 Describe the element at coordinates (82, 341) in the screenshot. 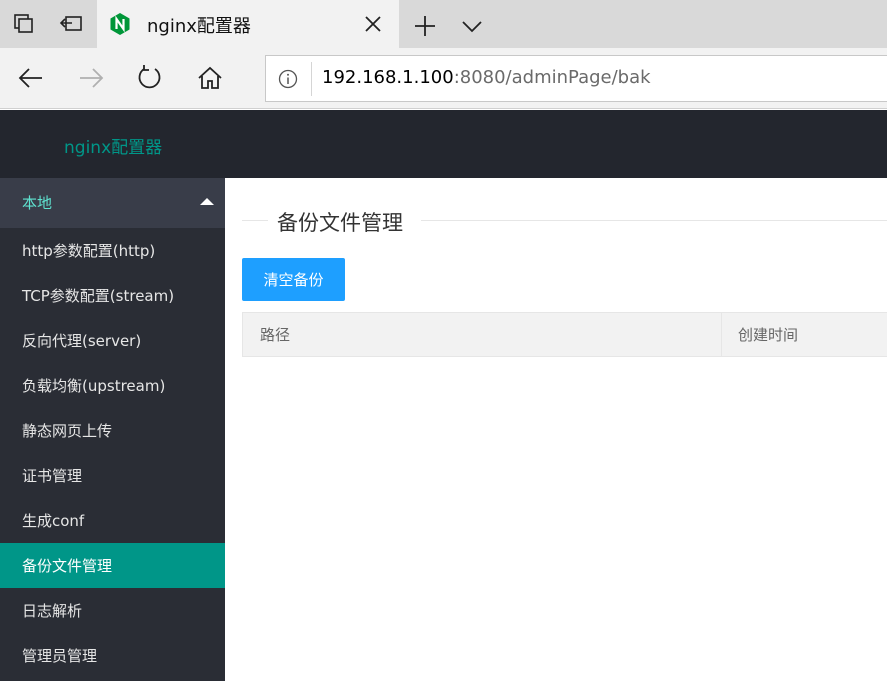

I see `sidebar-item-label: 反向代理(server)` at that location.